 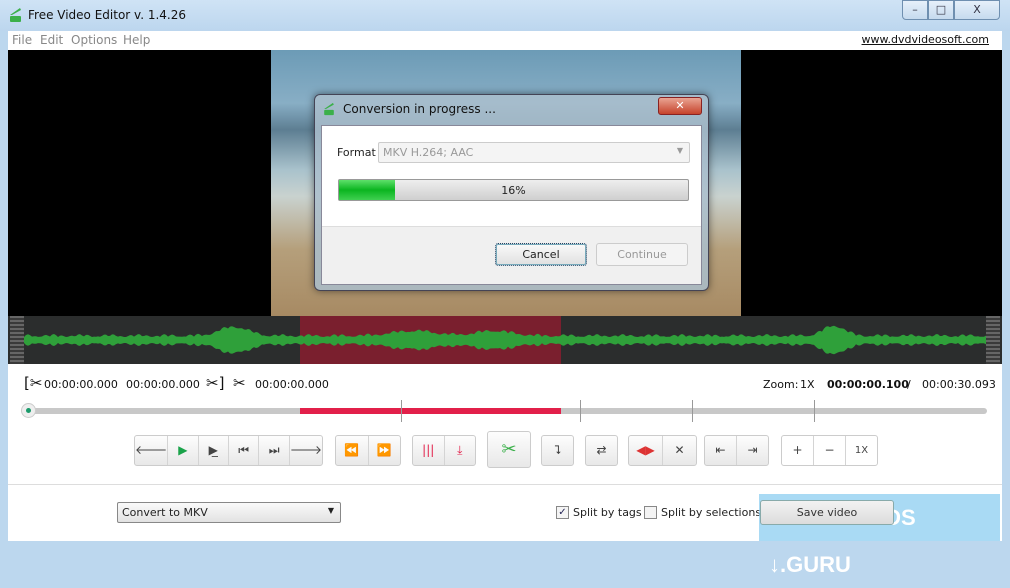 What do you see at coordinates (915, 10) in the screenshot?
I see `minimize-button: –` at bounding box center [915, 10].